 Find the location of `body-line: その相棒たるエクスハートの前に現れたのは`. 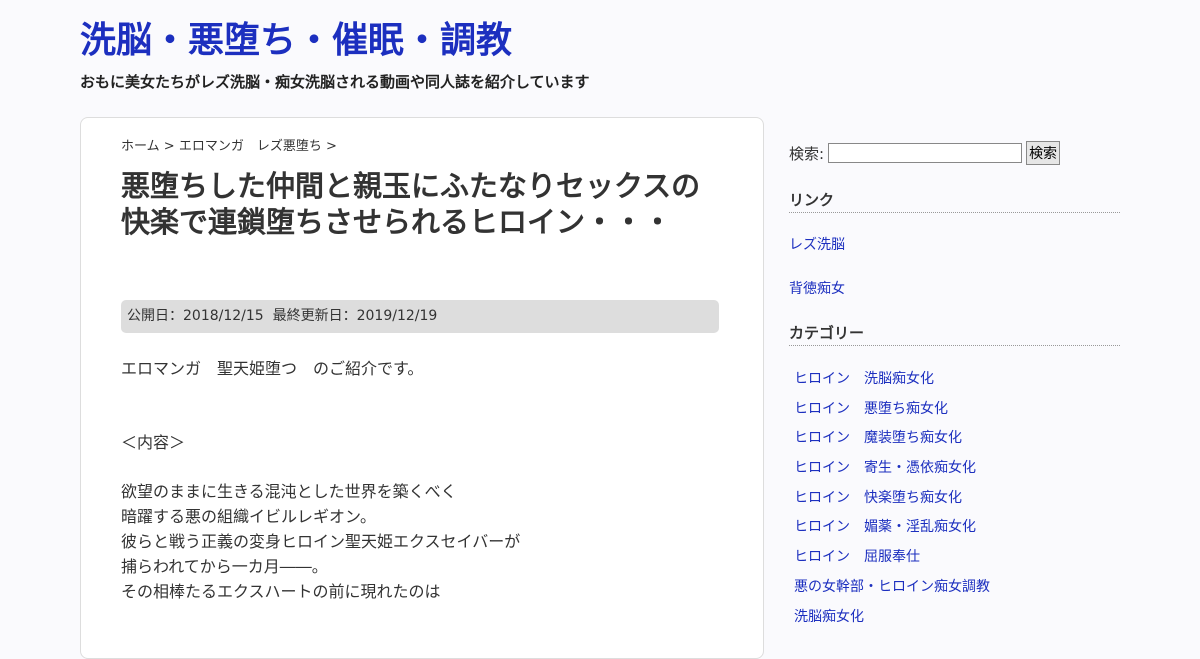

body-line: その相棒たるエクスハートの前に現れたのは is located at coordinates (281, 591).